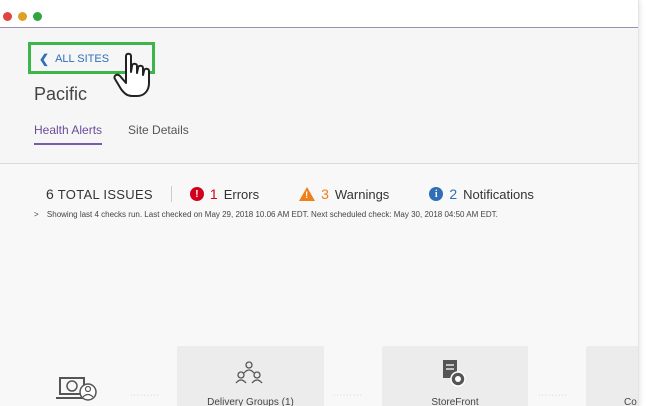 This screenshot has width=655, height=406. Describe the element at coordinates (36, 214) in the screenshot. I see `expand-chevron-icon: >` at that location.